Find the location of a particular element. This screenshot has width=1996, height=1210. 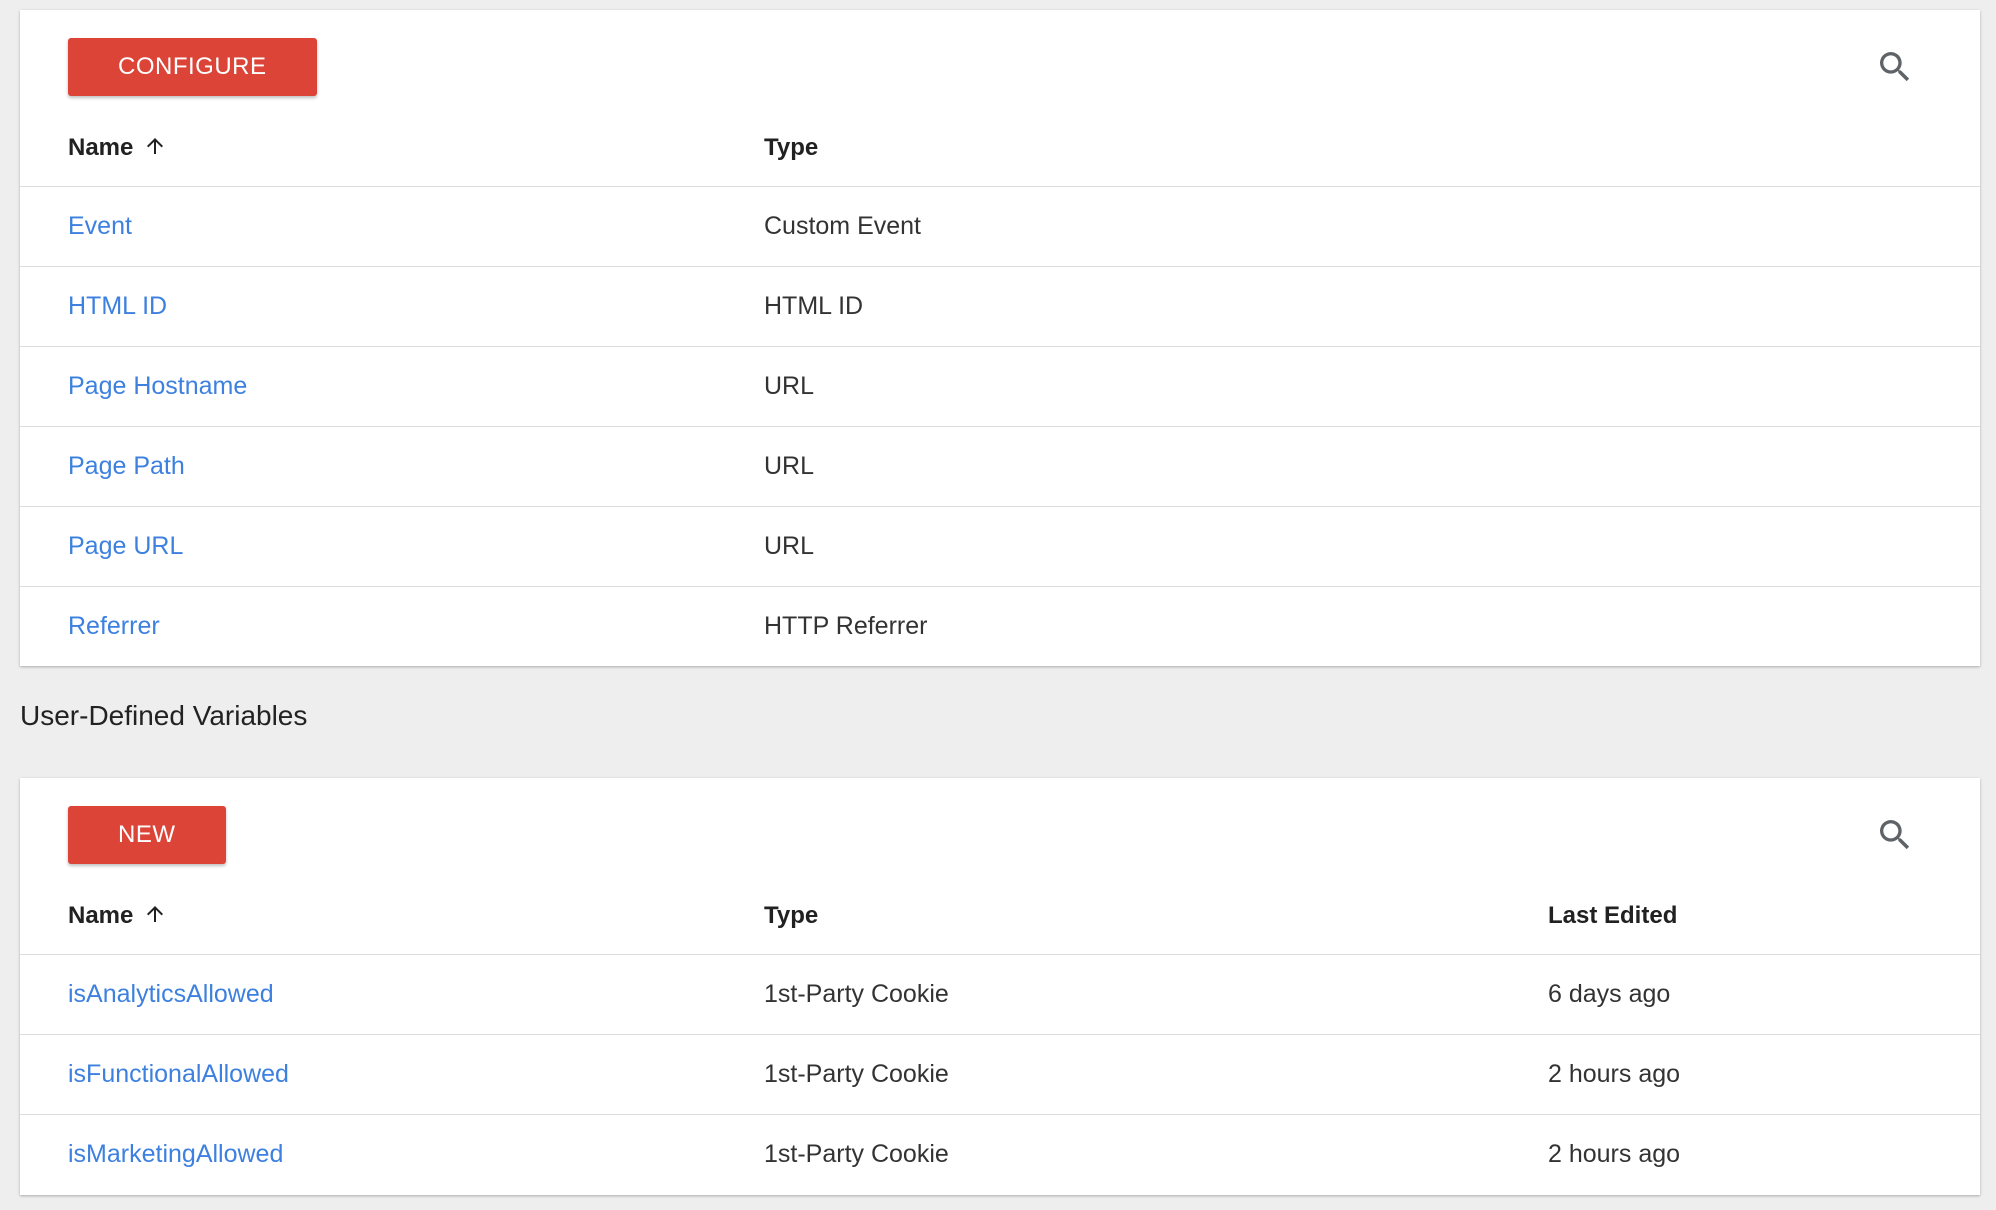

variable-link: Referrer is located at coordinates (114, 626).